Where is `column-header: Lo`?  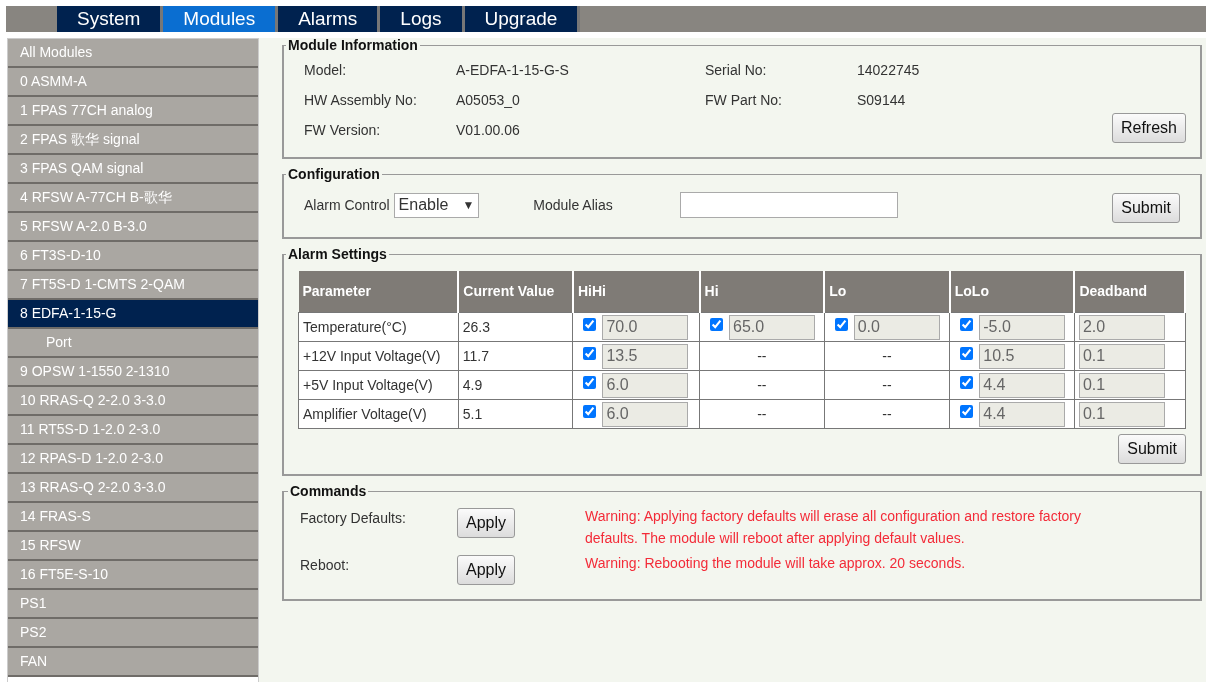 column-header: Lo is located at coordinates (887, 292).